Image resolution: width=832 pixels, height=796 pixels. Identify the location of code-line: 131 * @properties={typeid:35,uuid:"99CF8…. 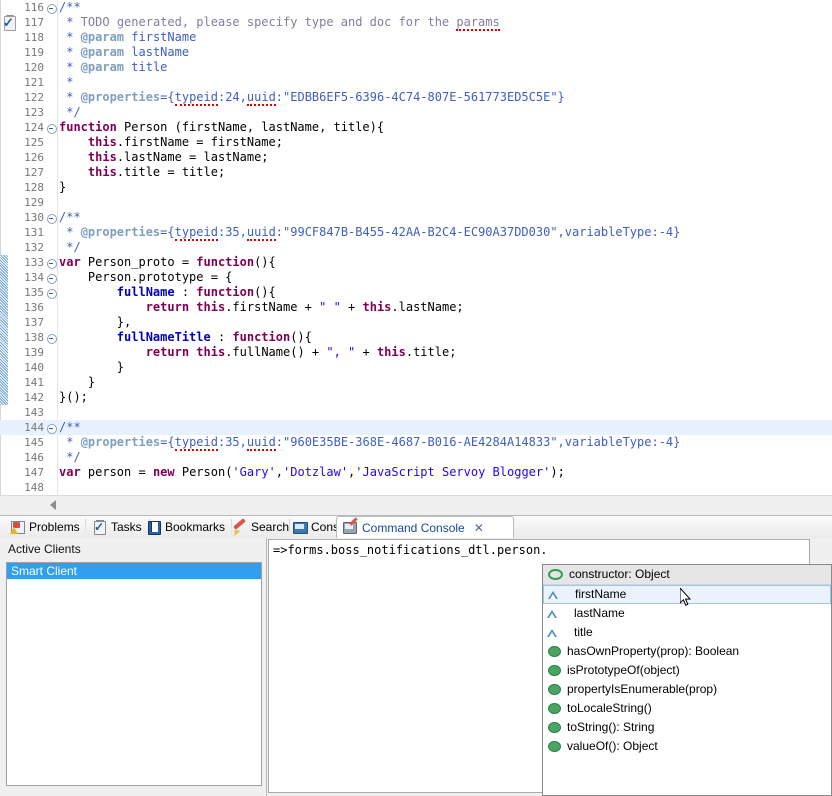
(416, 233).